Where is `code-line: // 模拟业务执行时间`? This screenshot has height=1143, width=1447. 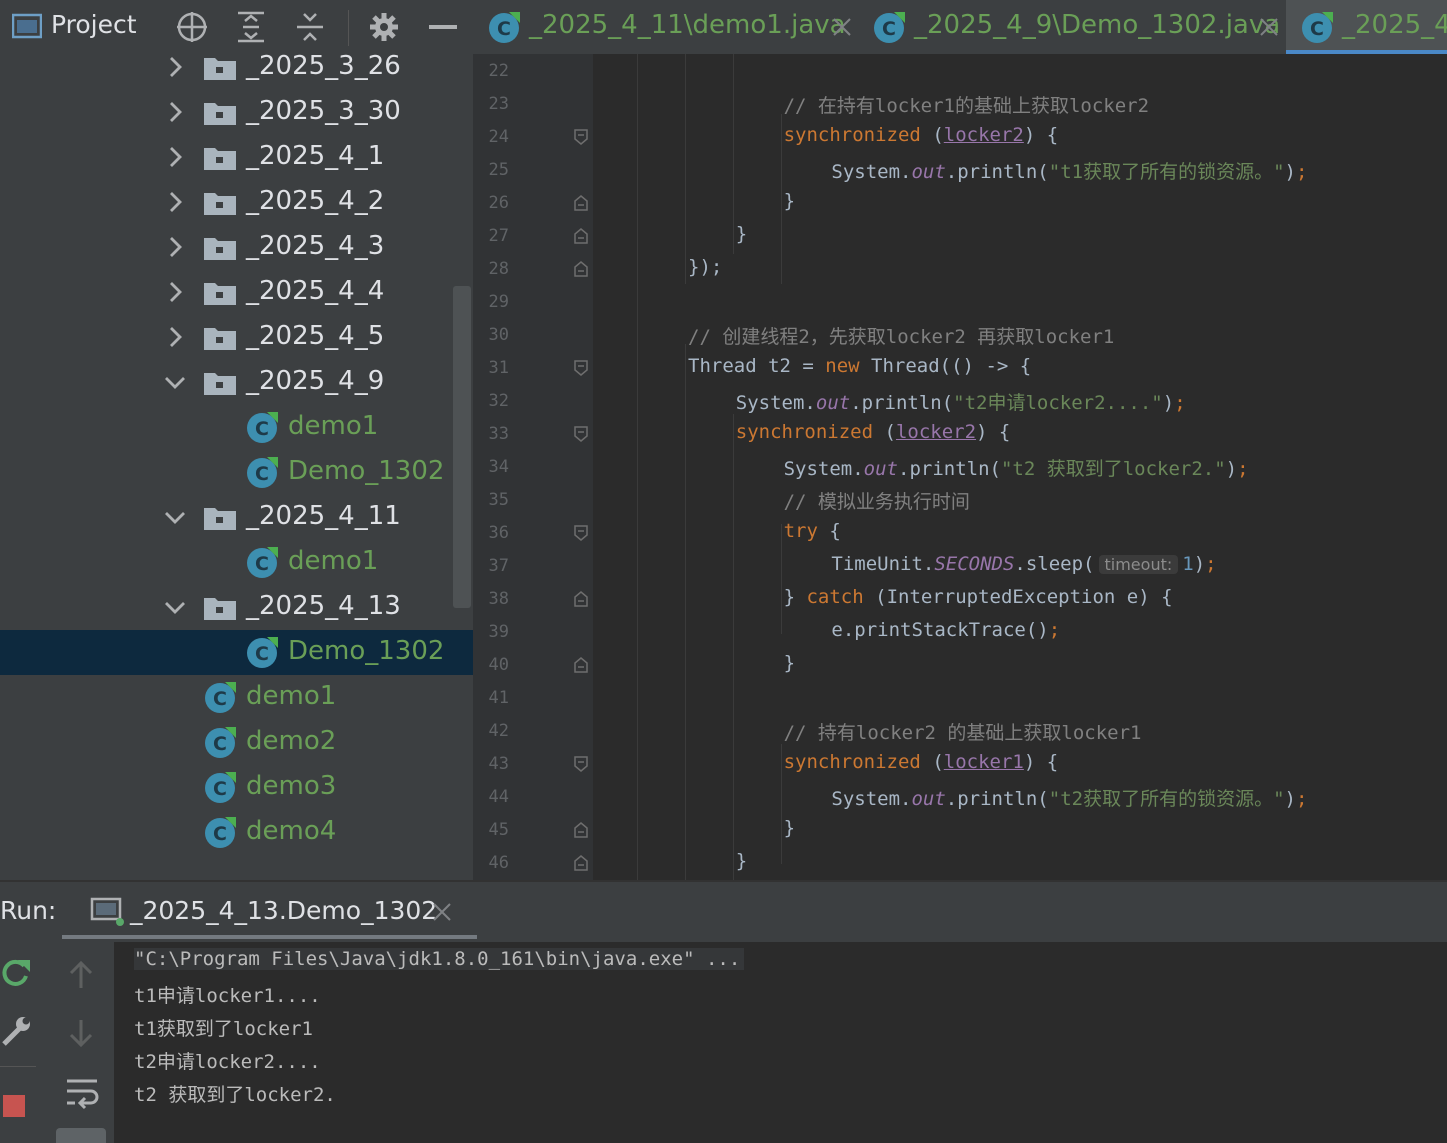
code-line: // 模拟业务执行时间 is located at coordinates (876, 502).